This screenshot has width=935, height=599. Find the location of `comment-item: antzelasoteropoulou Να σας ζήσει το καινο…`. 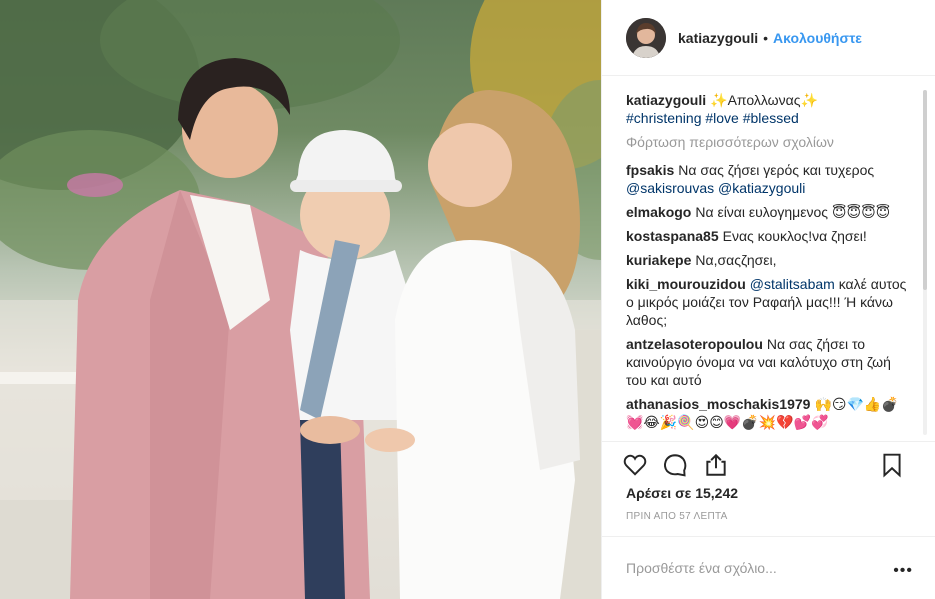

comment-item: antzelasoteropoulou Να σας ζήσει το καινο… is located at coordinates (770, 362).